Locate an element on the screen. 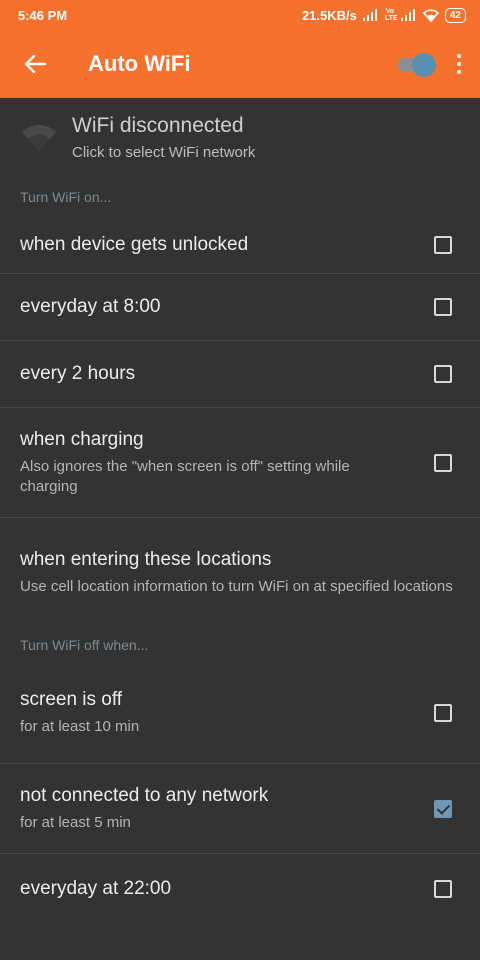 Image resolution: width=480 pixels, height=960 pixels. turn-on-unlocked-row: when device gets unlocked is located at coordinates (240, 245).